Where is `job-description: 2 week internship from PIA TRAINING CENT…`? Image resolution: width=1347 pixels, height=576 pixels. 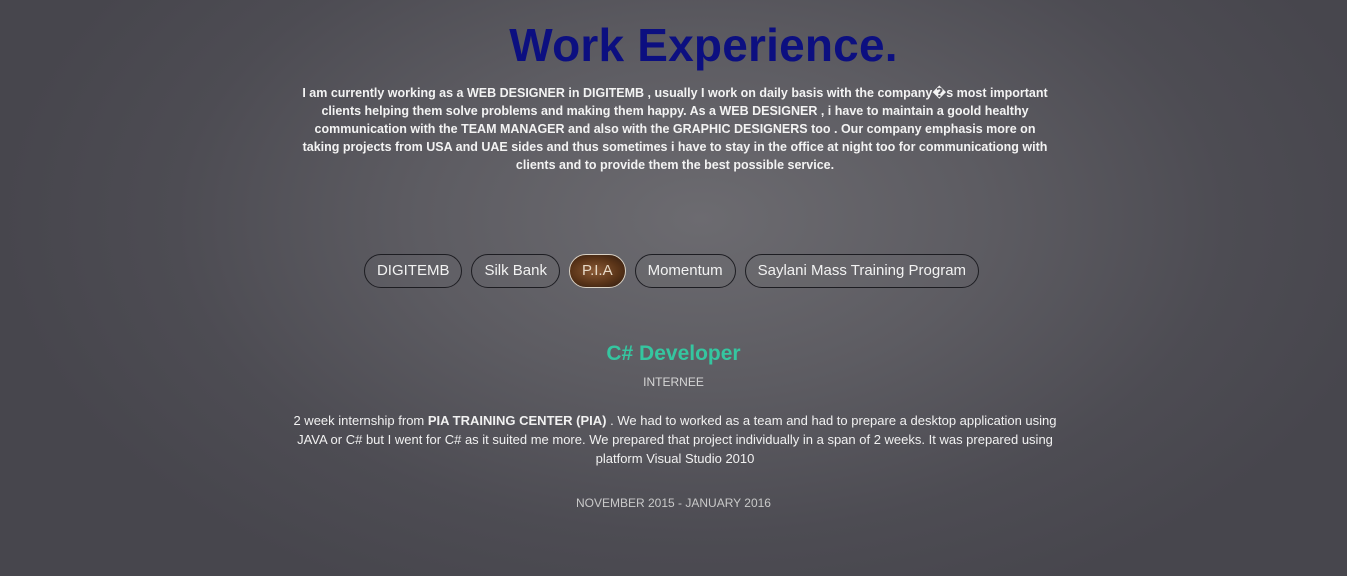
job-description: 2 week internship from PIA TRAINING CENT… is located at coordinates (675, 439).